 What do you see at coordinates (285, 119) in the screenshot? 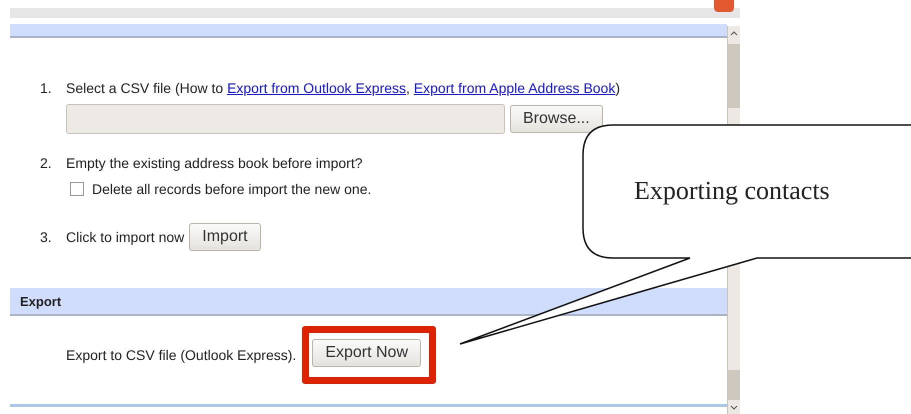
I see `file-field` at bounding box center [285, 119].